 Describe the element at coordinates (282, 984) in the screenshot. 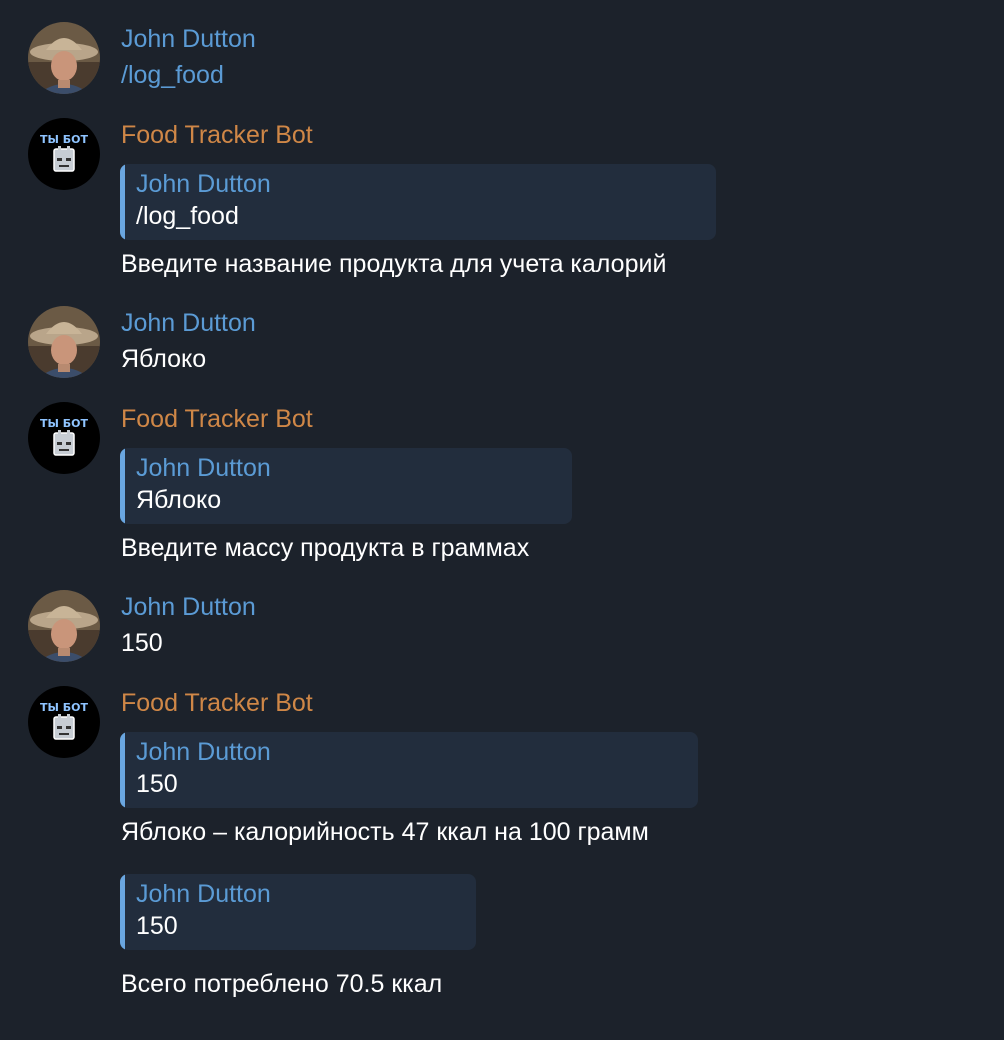

I see `message-text: Всего потреблено 70.5 ккал` at that location.